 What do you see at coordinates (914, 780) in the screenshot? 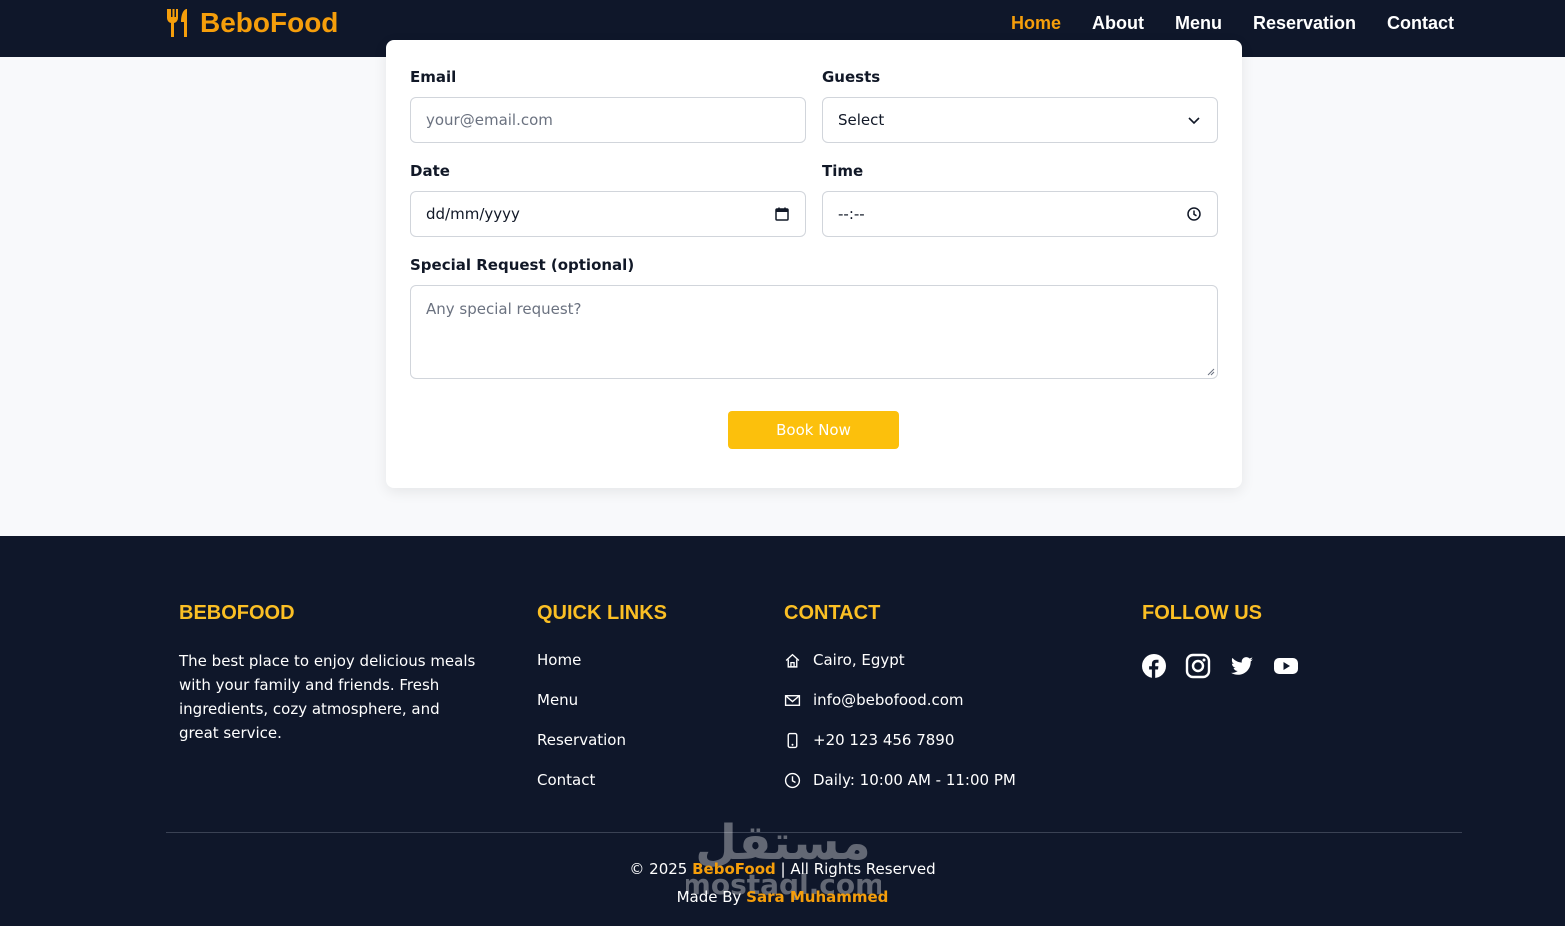
I see `contact-hours-text: Daily: 10:00 AM - 11:00 PM` at bounding box center [914, 780].